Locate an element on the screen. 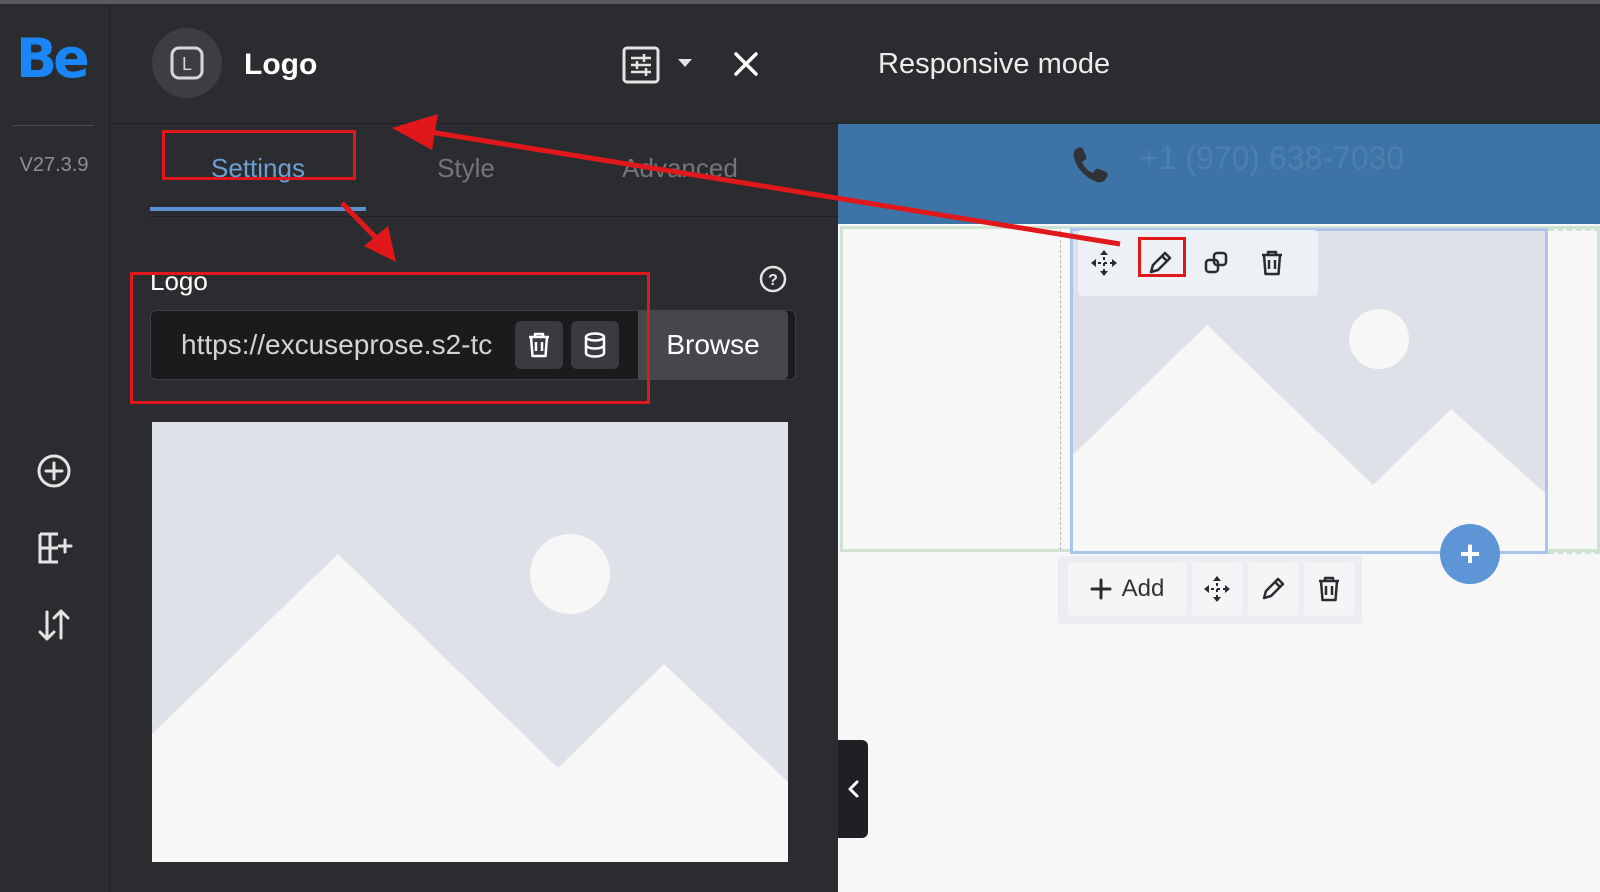 The image size is (1600, 892). edit-element-button is located at coordinates (1160, 263).